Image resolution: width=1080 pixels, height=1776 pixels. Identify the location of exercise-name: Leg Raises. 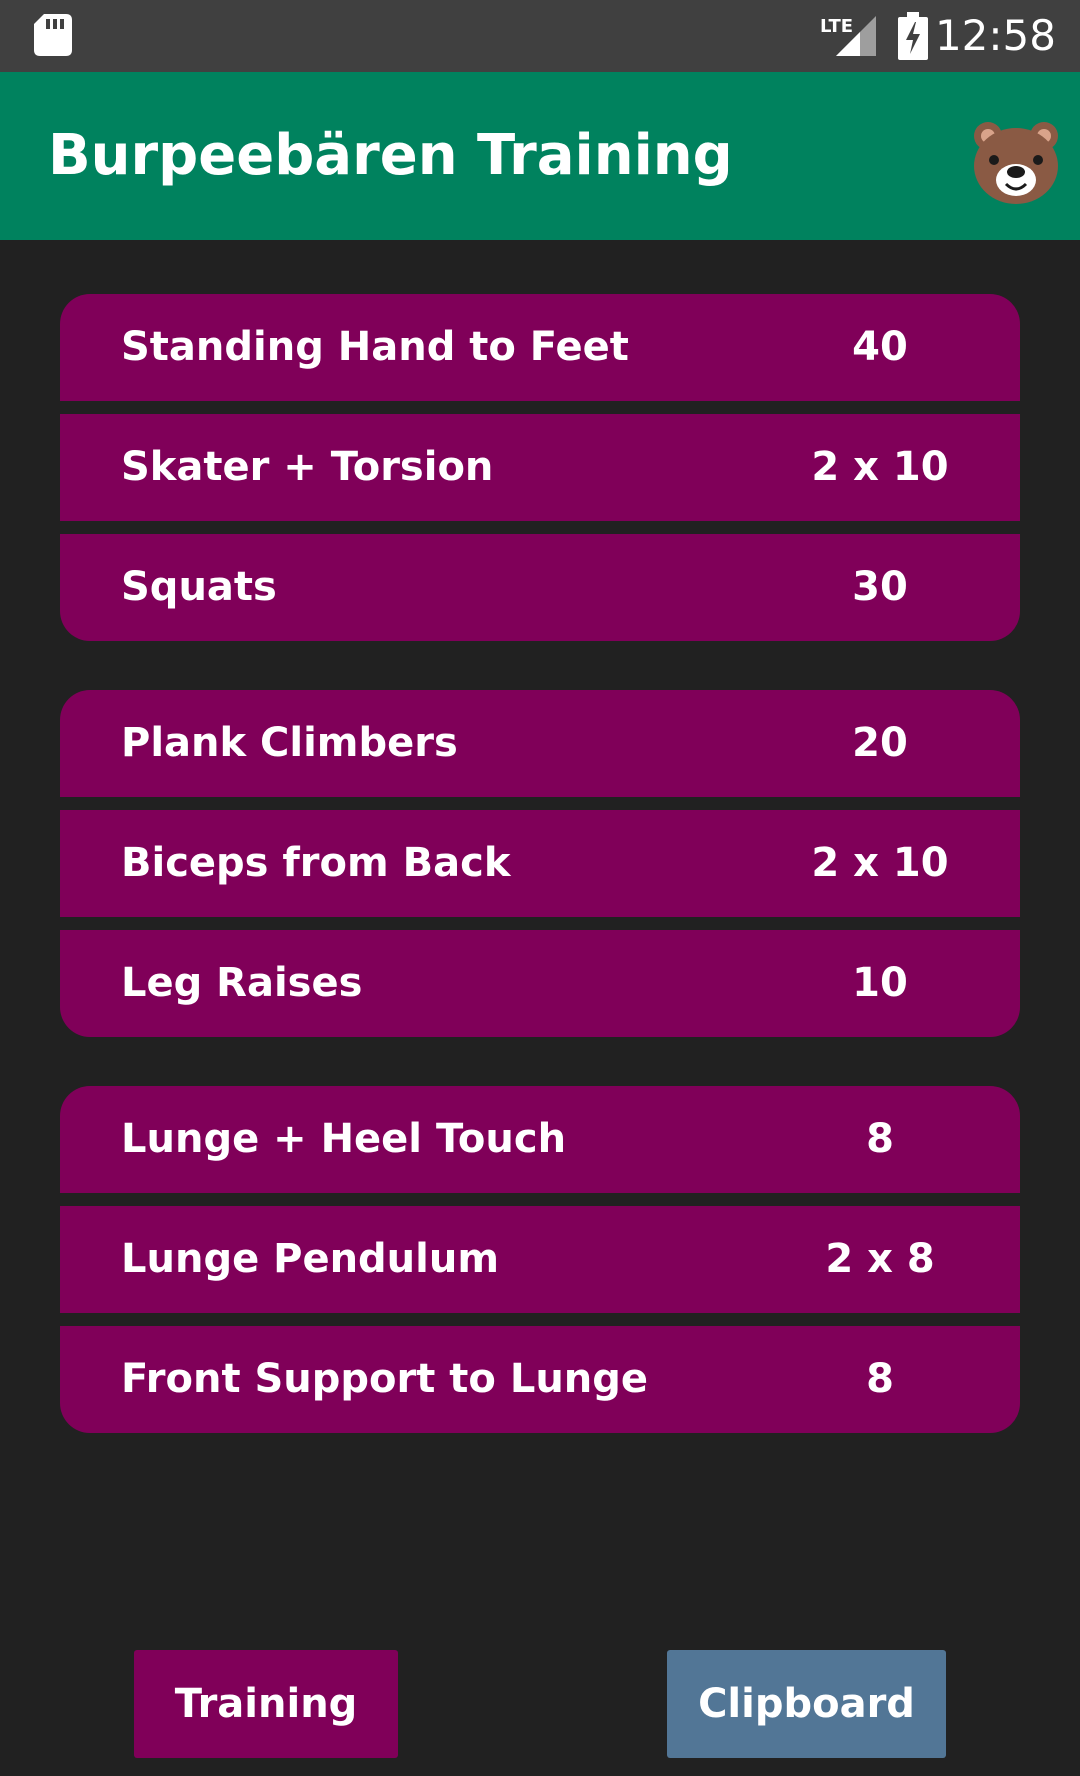
(242, 983).